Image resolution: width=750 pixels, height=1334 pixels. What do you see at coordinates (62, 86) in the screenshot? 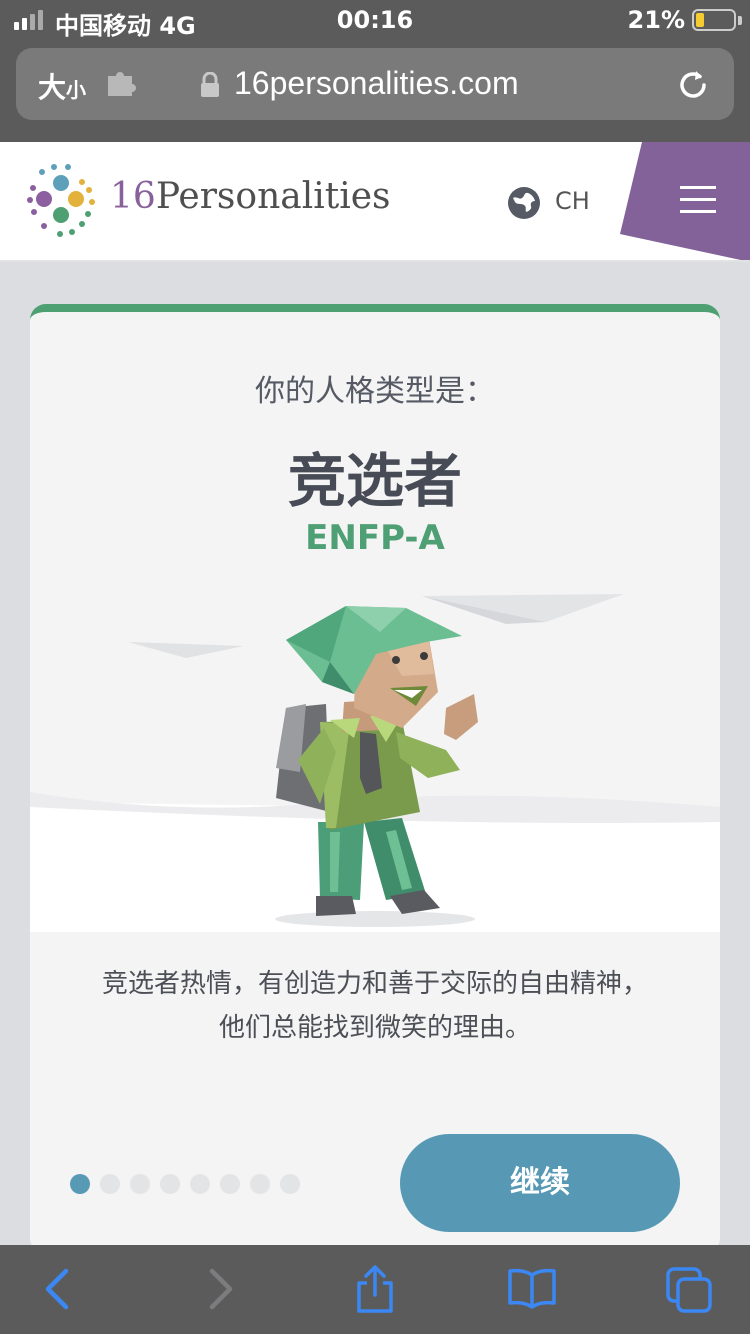
I see `text-size-button: 大小` at bounding box center [62, 86].